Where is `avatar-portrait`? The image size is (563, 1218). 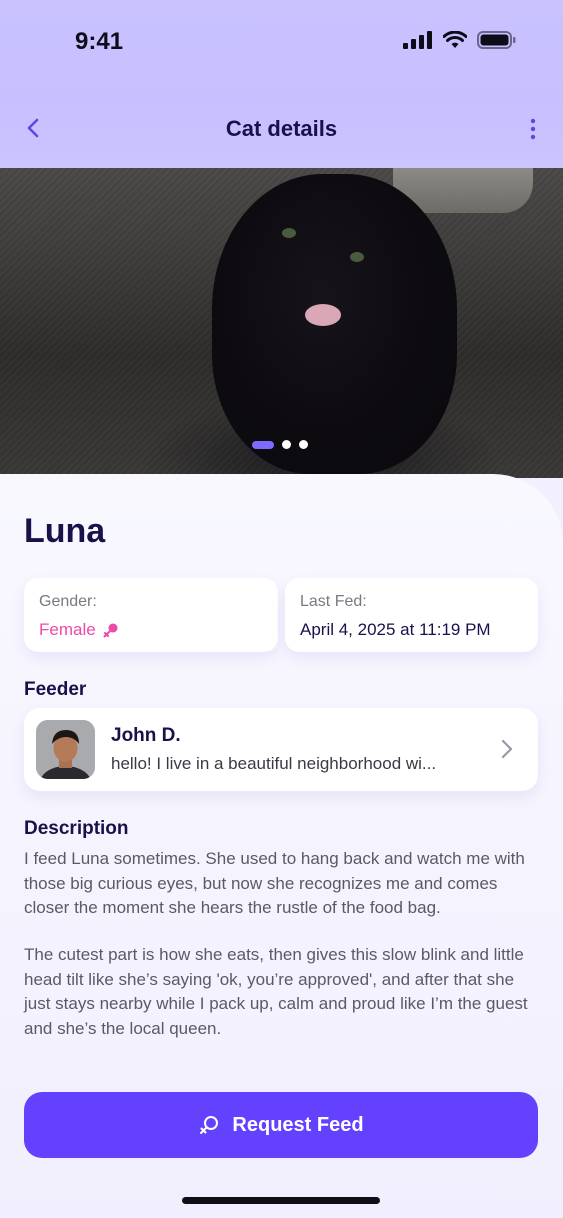
avatar-portrait is located at coordinates (65, 749).